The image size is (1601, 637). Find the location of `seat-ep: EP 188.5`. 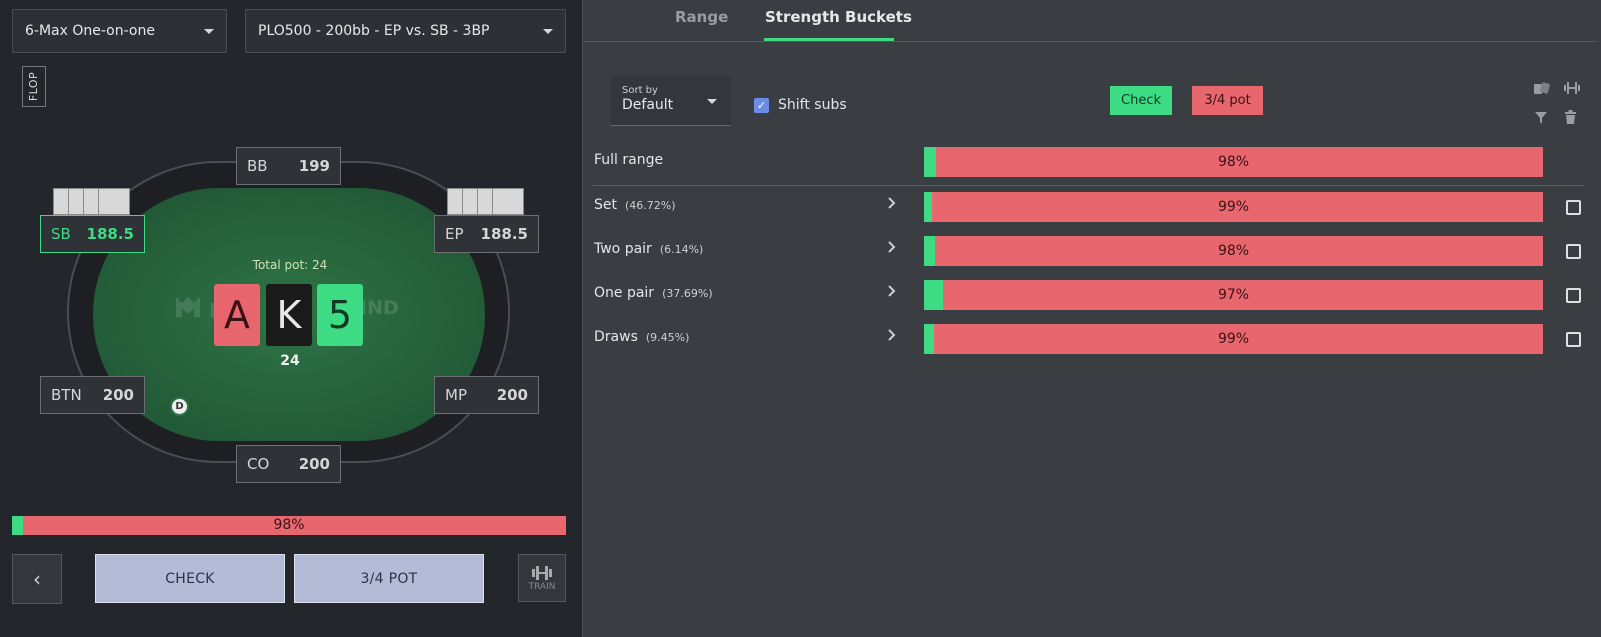

seat-ep: EP 188.5 is located at coordinates (486, 234).